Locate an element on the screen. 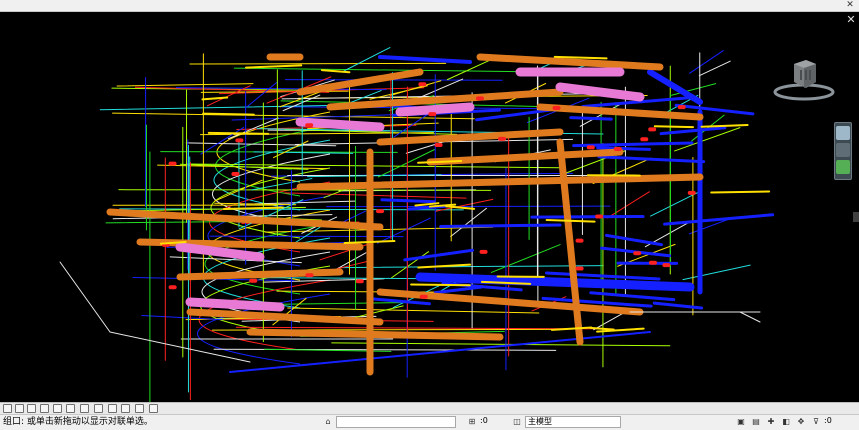  reveal-hidden-icon is located at coordinates (139, 408).